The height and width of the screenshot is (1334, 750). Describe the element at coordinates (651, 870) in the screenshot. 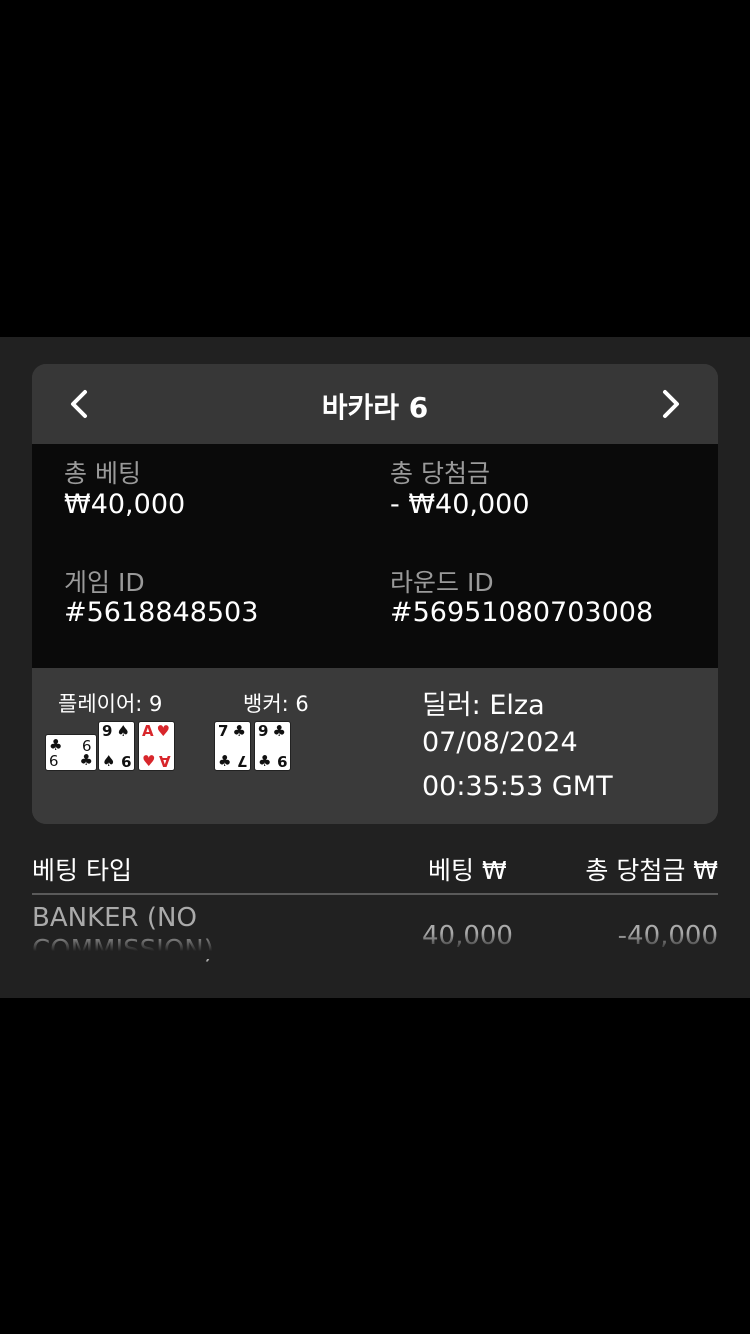

I see `col-win-amount: 총 당첨금 ₩` at that location.